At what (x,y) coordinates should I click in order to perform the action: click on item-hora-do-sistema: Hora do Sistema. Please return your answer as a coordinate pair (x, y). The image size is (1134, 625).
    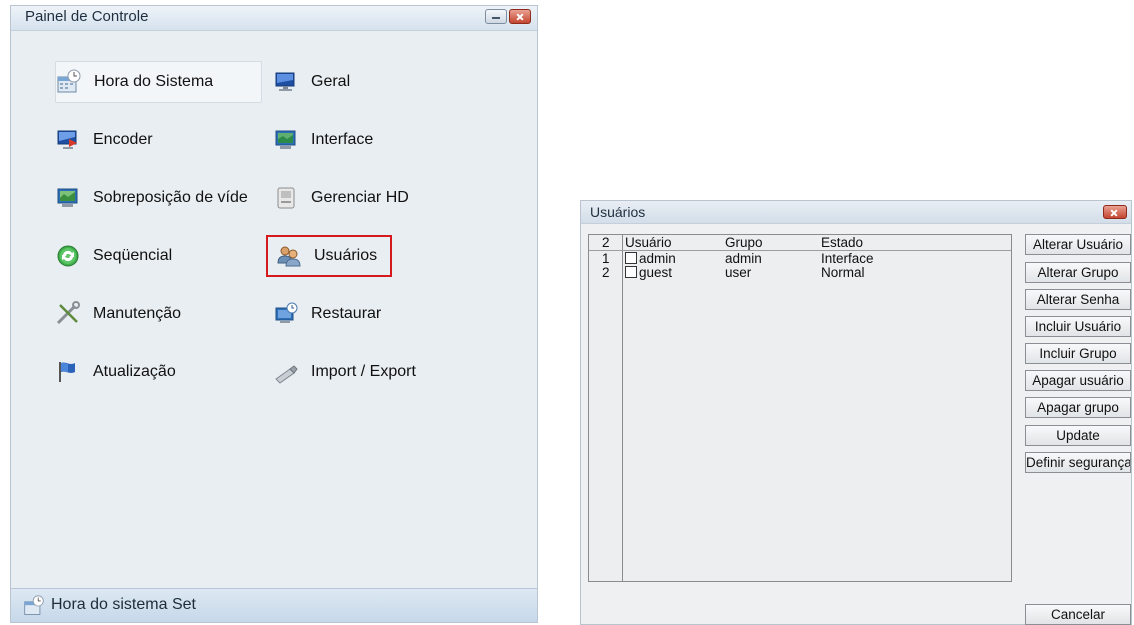
    Looking at the image, I should click on (158, 82).